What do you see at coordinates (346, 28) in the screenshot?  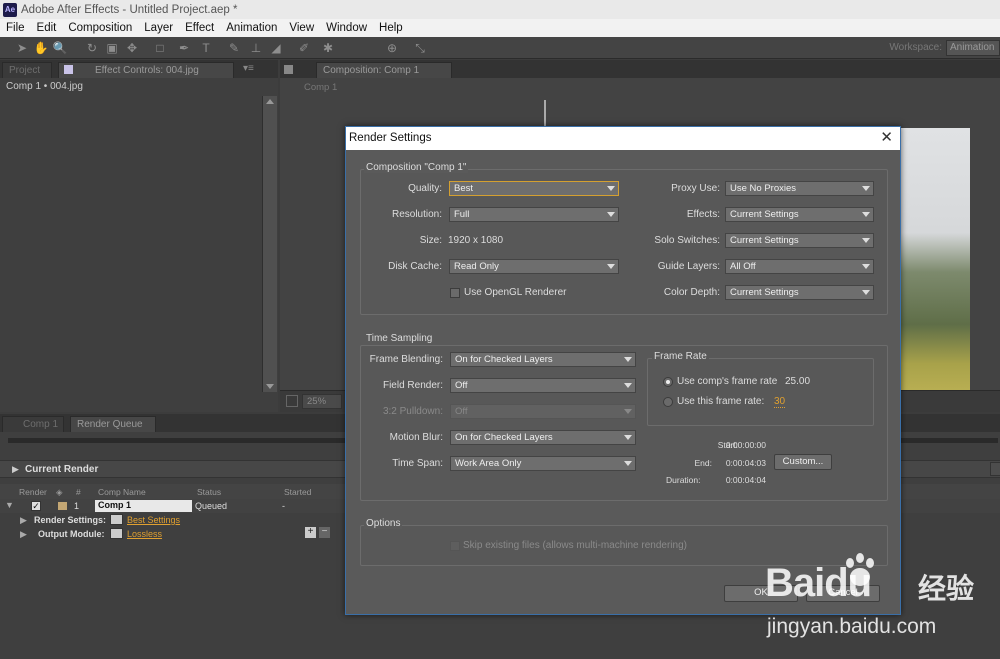 I see `menu-window: Window` at bounding box center [346, 28].